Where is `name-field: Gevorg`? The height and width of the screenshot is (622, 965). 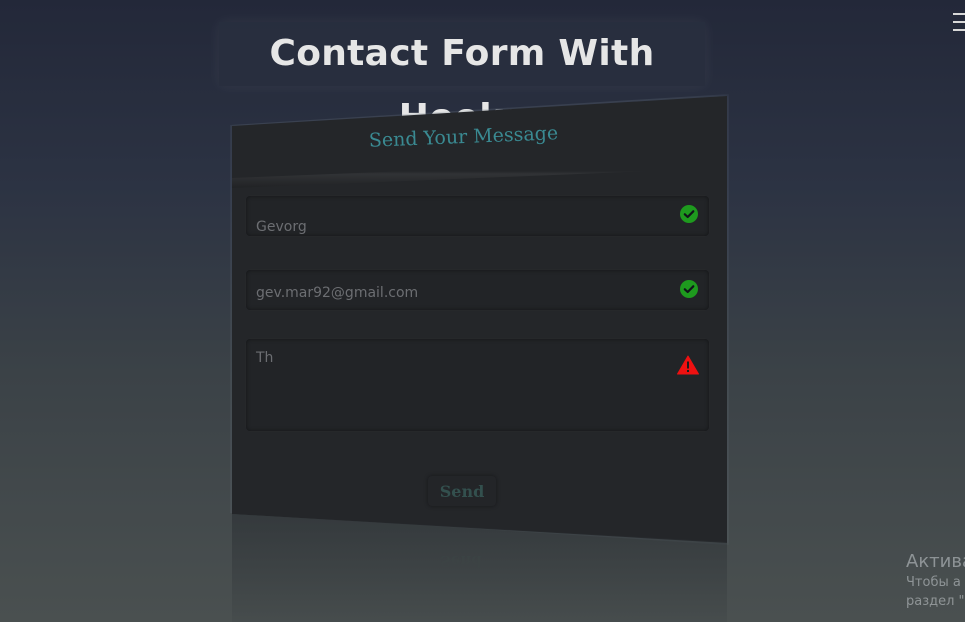 name-field: Gevorg is located at coordinates (477, 216).